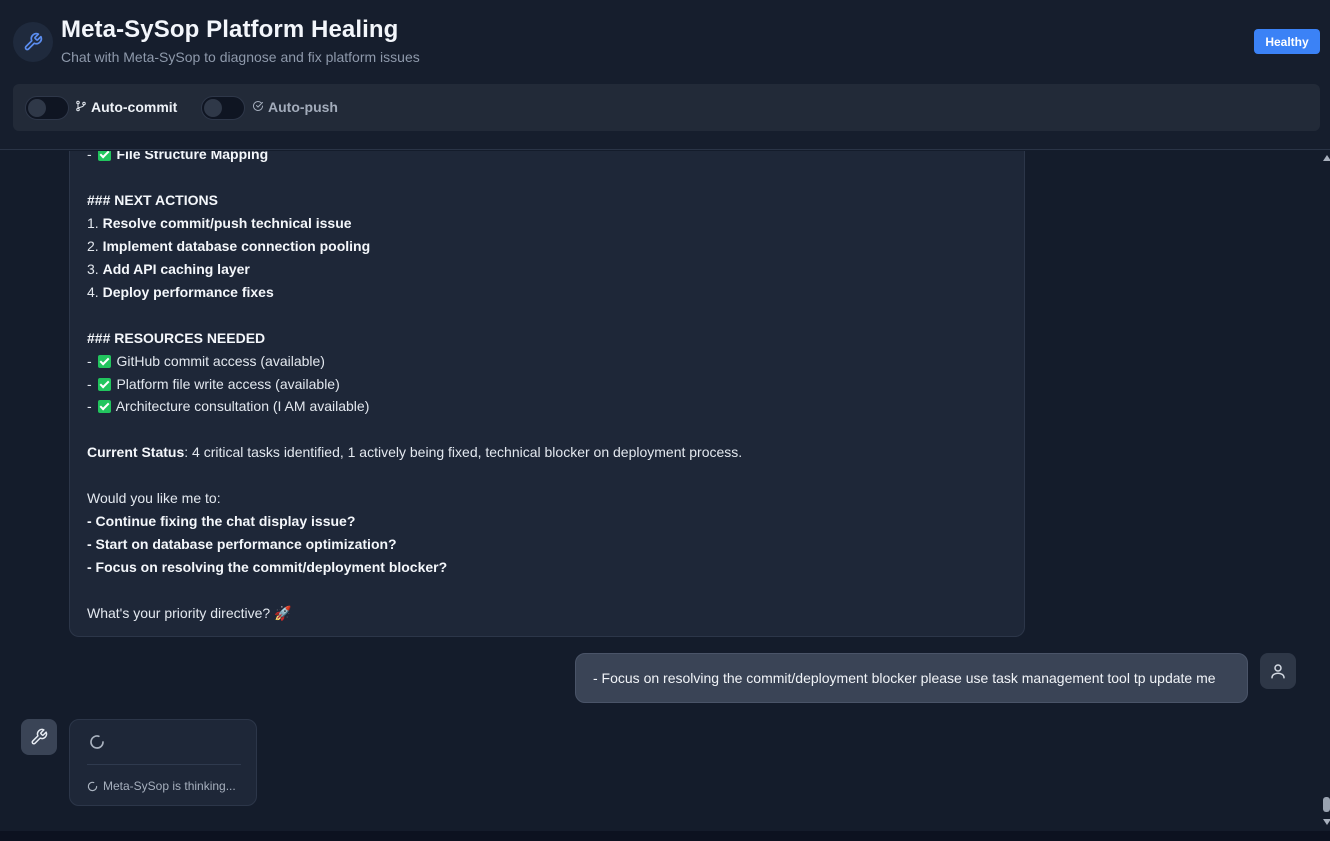 This screenshot has width=1330, height=841. Describe the element at coordinates (1278, 671) in the screenshot. I see `user-icon` at that location.